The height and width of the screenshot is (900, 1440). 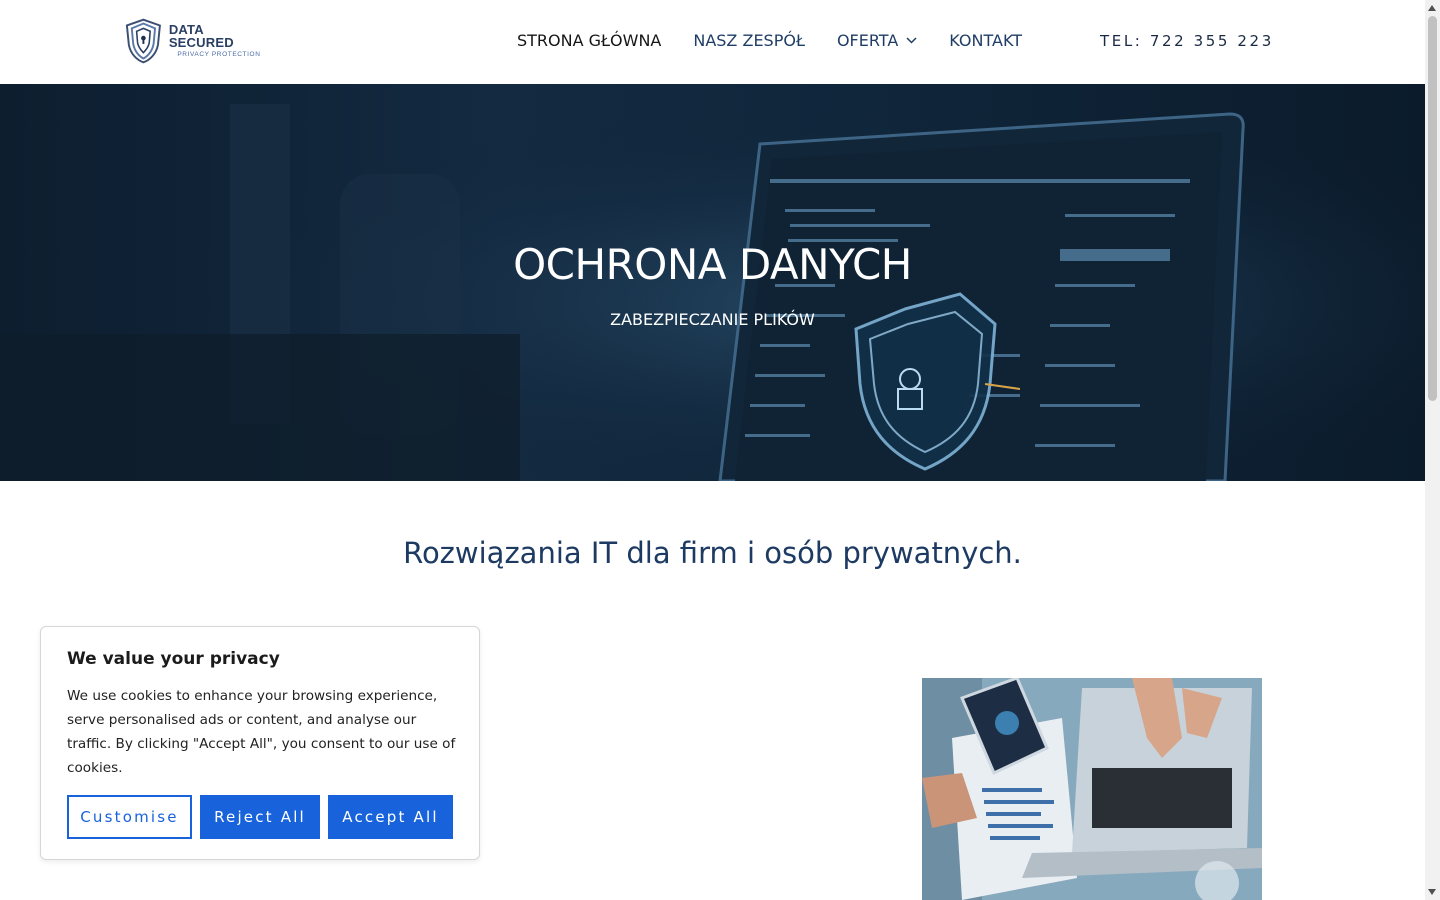 I want to click on nav-item-label: KONTAKT, so click(x=985, y=40).